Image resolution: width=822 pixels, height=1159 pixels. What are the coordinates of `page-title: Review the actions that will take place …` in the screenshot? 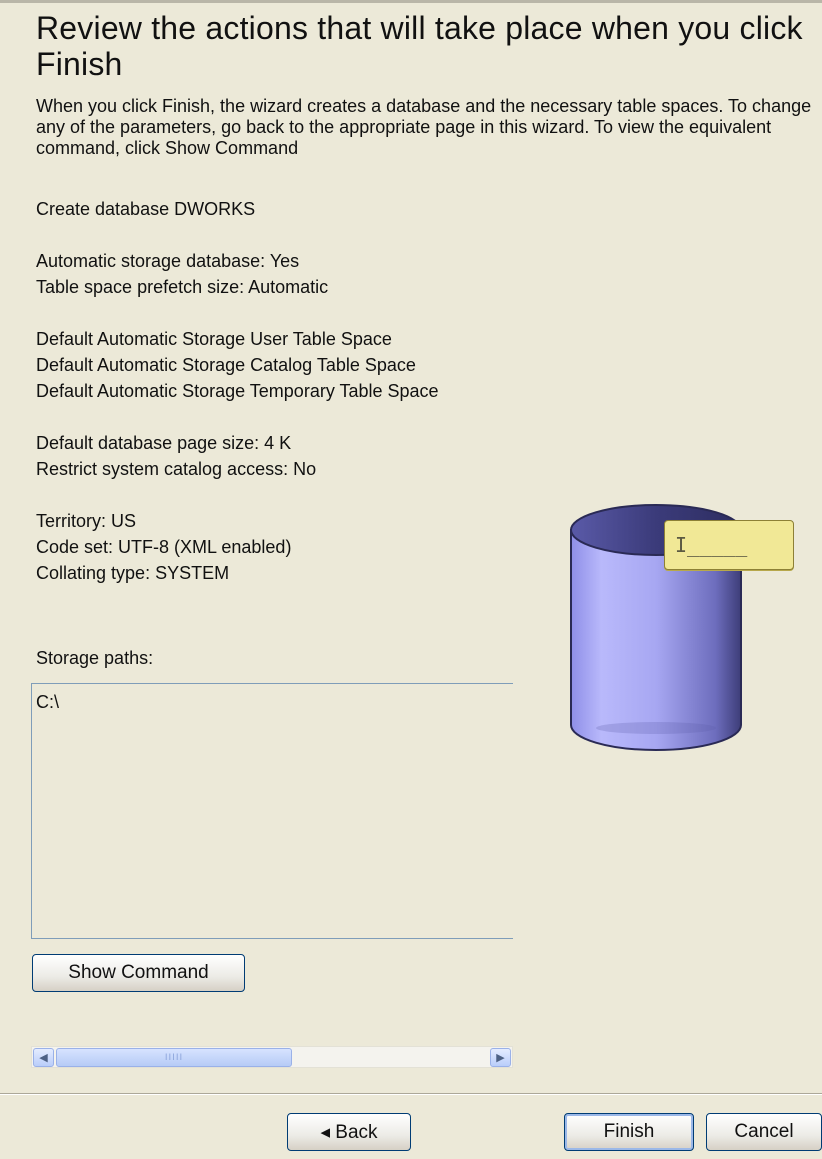 It's located at (419, 46).